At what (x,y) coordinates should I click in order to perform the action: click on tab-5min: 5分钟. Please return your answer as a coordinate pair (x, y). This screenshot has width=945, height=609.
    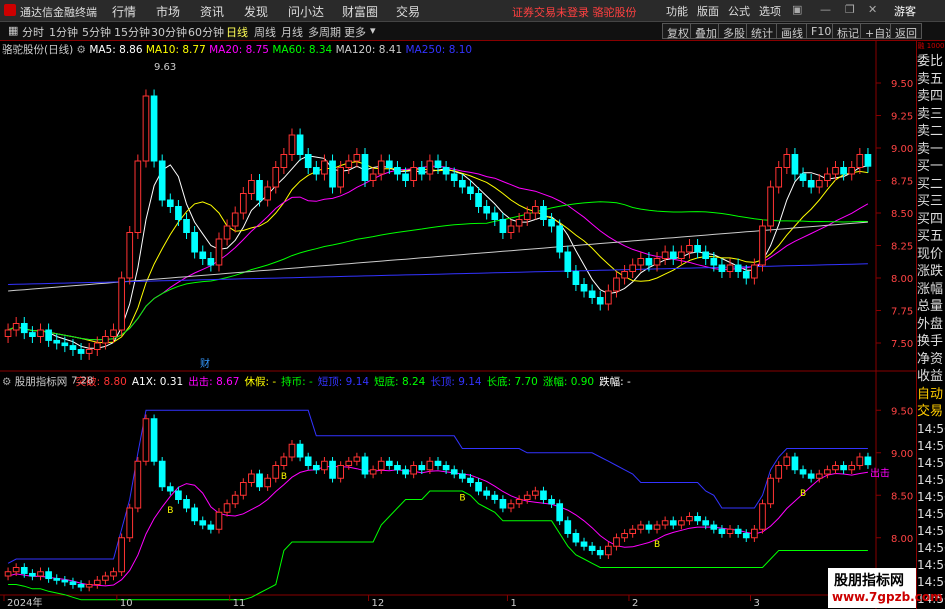
    Looking at the image, I should click on (96, 32).